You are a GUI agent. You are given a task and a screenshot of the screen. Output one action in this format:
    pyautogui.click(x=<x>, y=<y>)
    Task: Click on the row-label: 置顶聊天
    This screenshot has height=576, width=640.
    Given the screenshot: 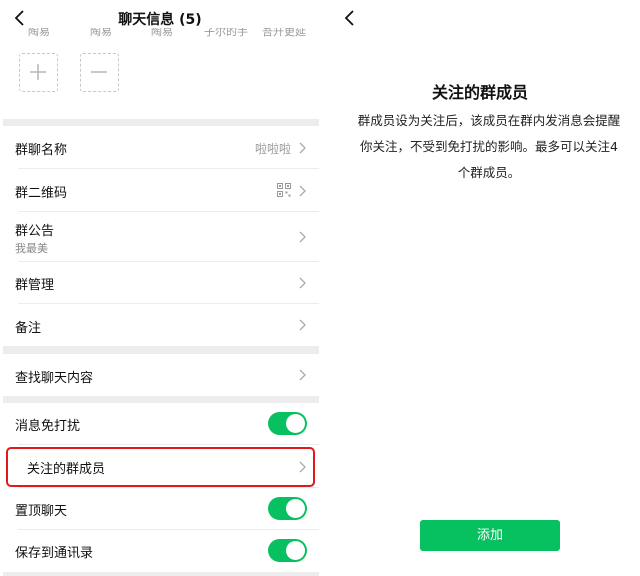 What is the action you would take?
    pyautogui.click(x=41, y=511)
    